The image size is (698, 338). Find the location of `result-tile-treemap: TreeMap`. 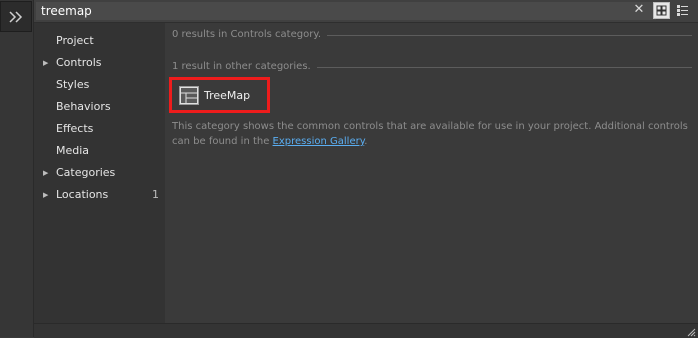

result-tile-treemap: TreeMap is located at coordinates (219, 95).